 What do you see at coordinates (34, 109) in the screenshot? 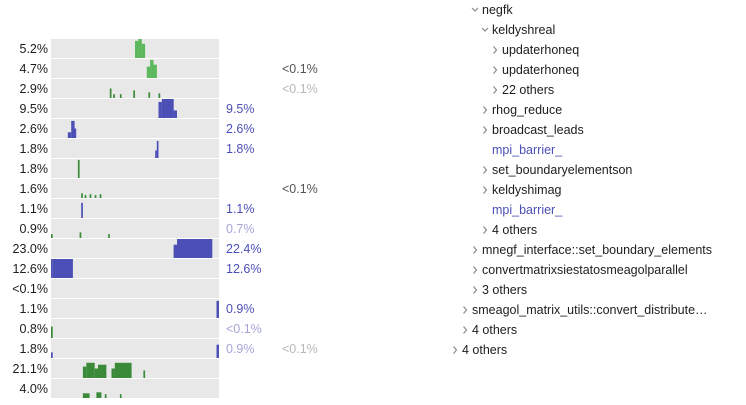
I see `total-percent: 9.5%` at bounding box center [34, 109].